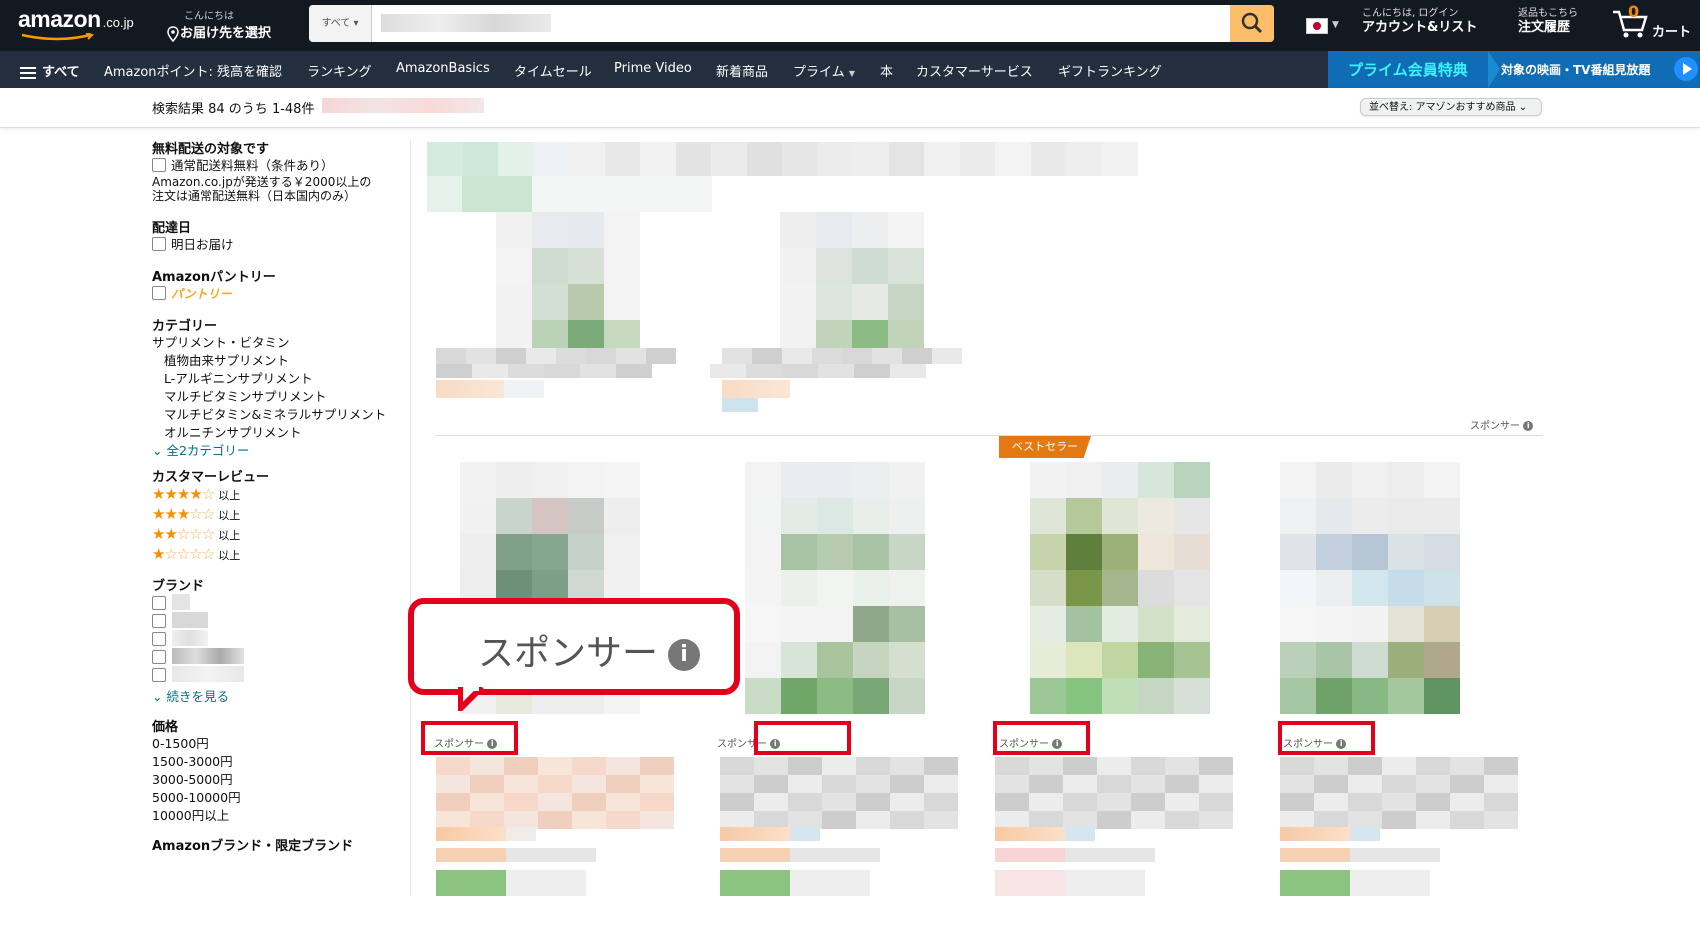 The height and width of the screenshot is (952, 1700). What do you see at coordinates (742, 70) in the screenshot?
I see `nav-new-arrivals: 新着商品` at bounding box center [742, 70].